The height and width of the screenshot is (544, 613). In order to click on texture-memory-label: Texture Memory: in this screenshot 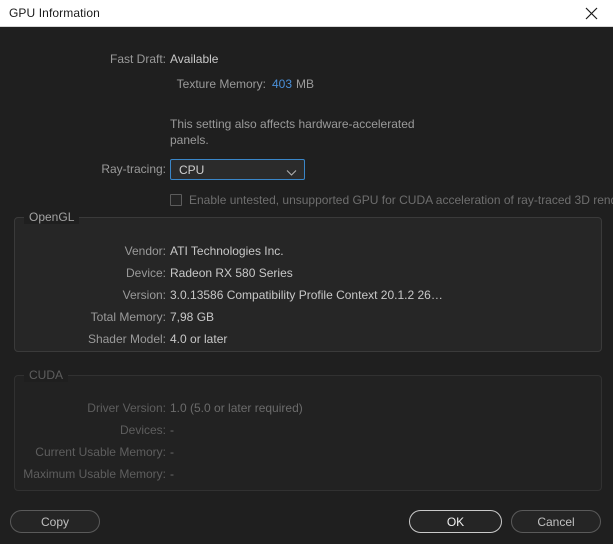, I will do `click(221, 84)`.